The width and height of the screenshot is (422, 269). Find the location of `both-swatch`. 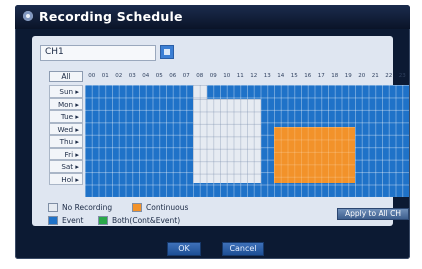

both-swatch is located at coordinates (103, 220).